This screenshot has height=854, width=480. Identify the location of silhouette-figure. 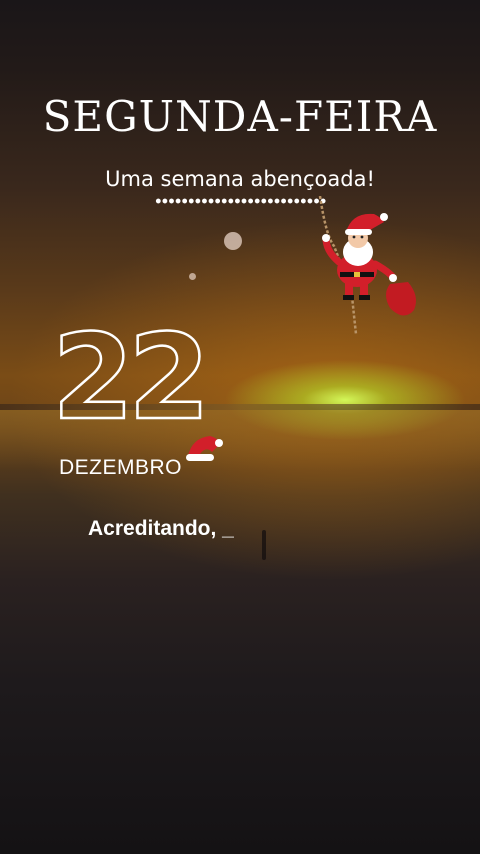
(264, 545).